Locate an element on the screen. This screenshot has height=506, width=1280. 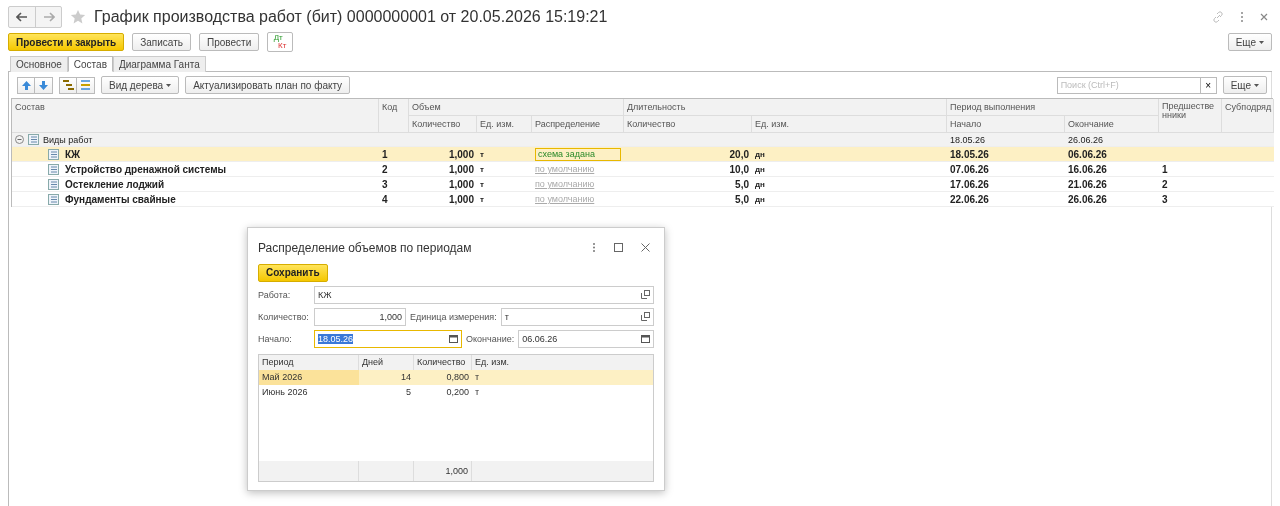
list-view-button is located at coordinates (86, 85).